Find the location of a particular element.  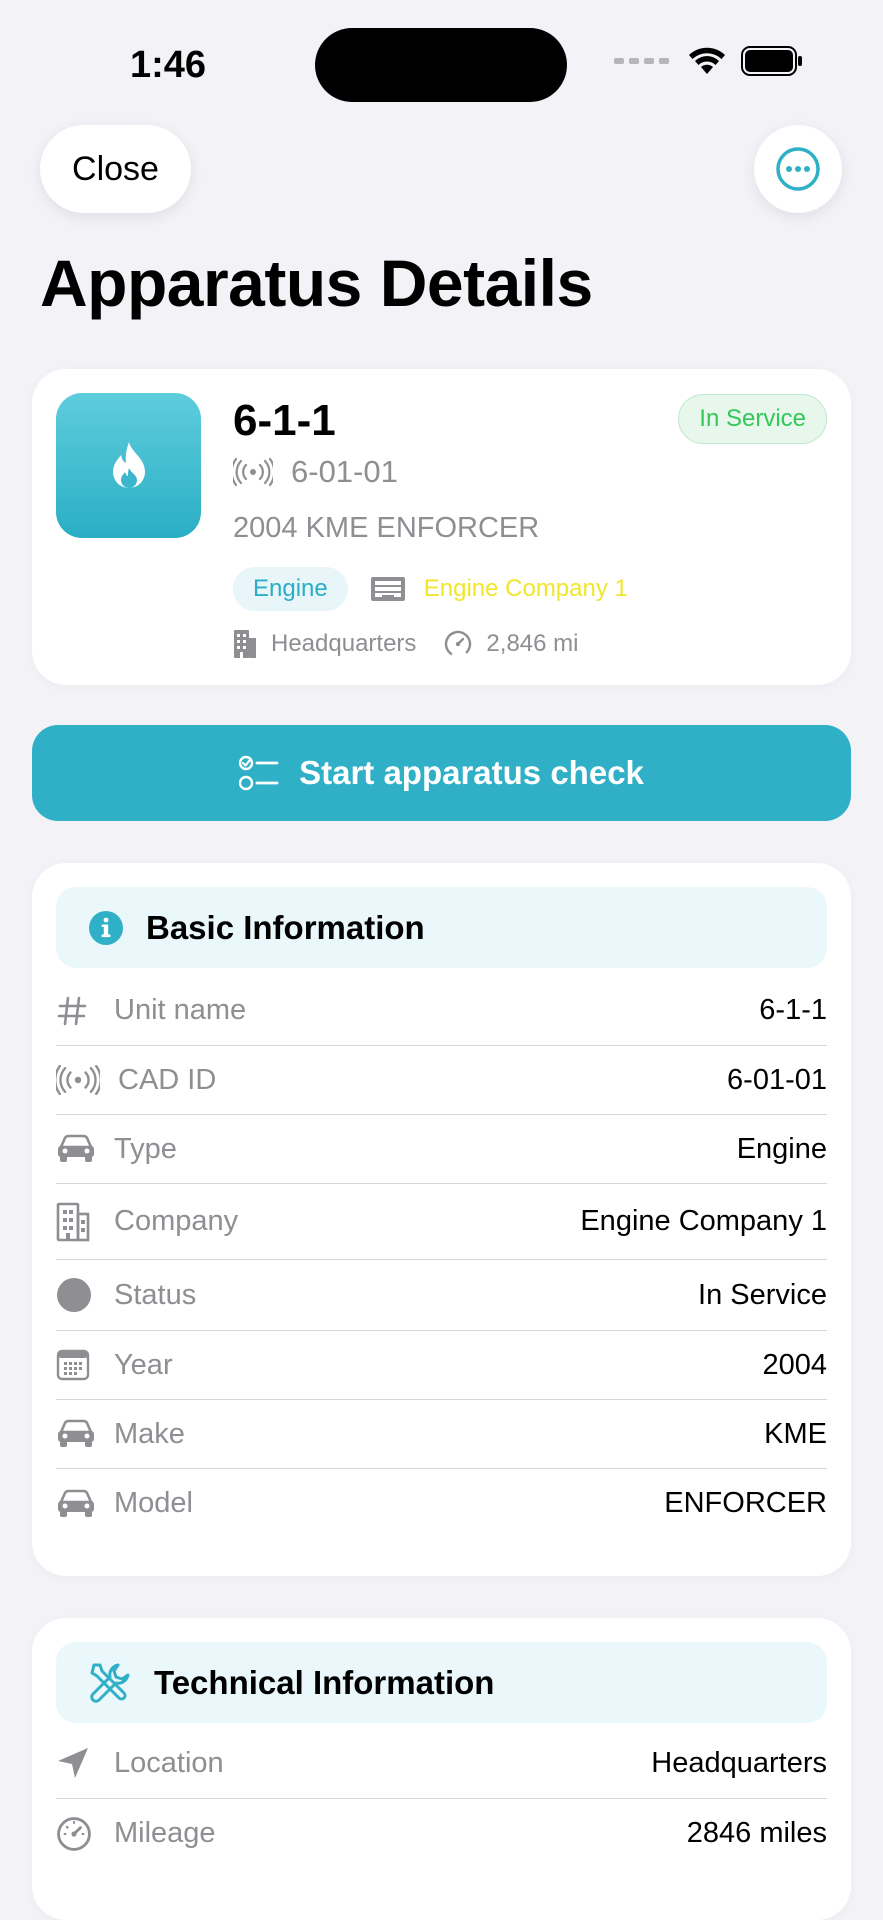

status-badge: In Service is located at coordinates (752, 419).